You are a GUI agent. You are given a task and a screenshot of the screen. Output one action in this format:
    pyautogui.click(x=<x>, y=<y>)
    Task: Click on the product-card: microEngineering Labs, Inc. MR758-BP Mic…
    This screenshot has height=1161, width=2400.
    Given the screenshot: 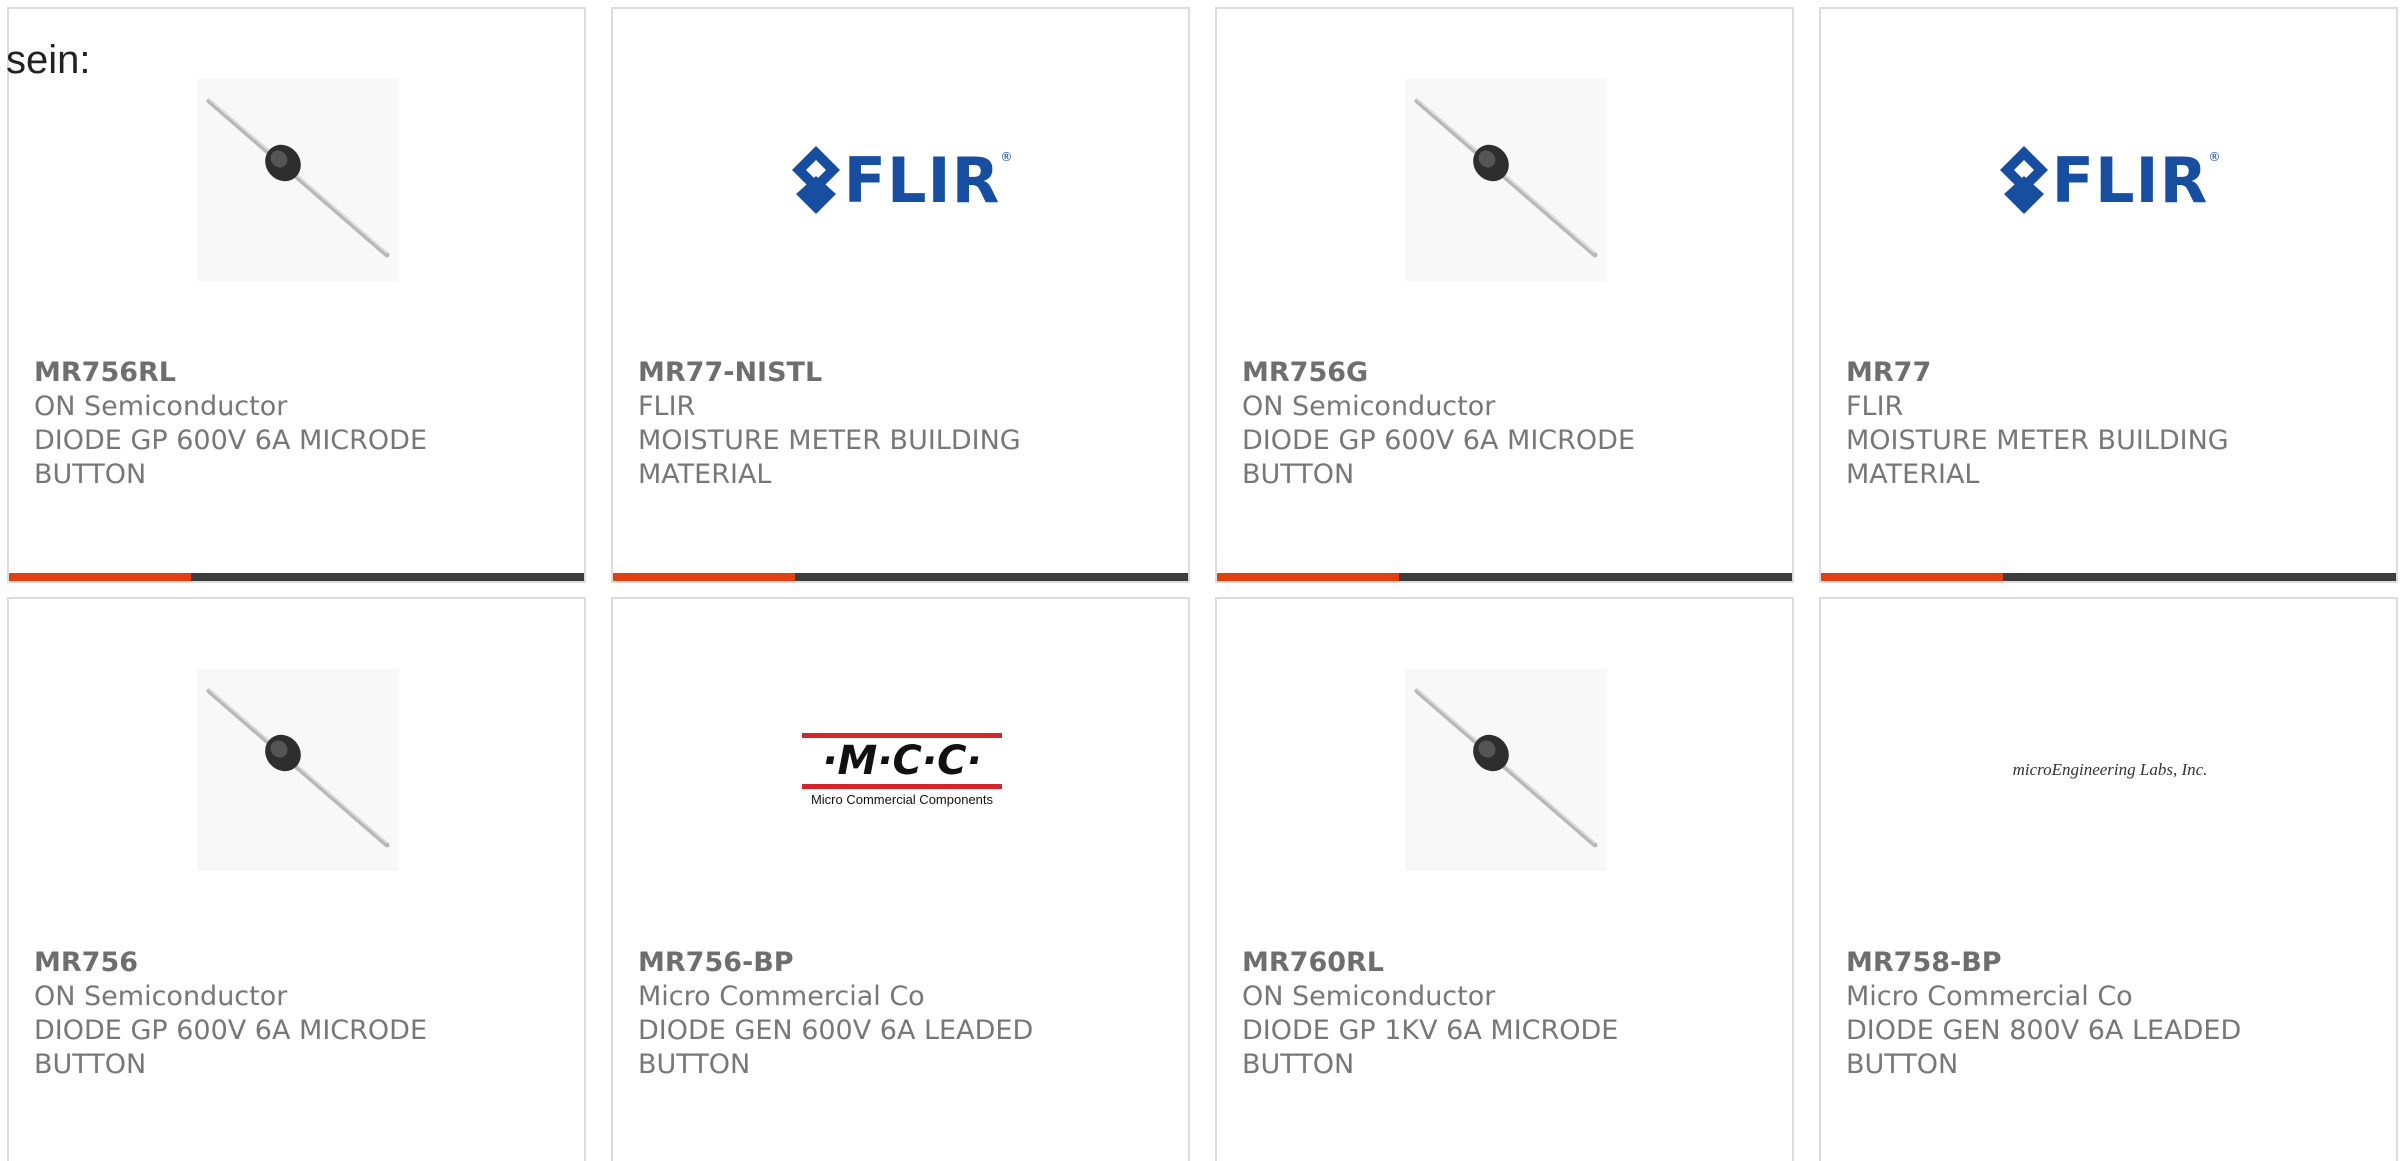 What is the action you would take?
    pyautogui.click(x=2108, y=879)
    